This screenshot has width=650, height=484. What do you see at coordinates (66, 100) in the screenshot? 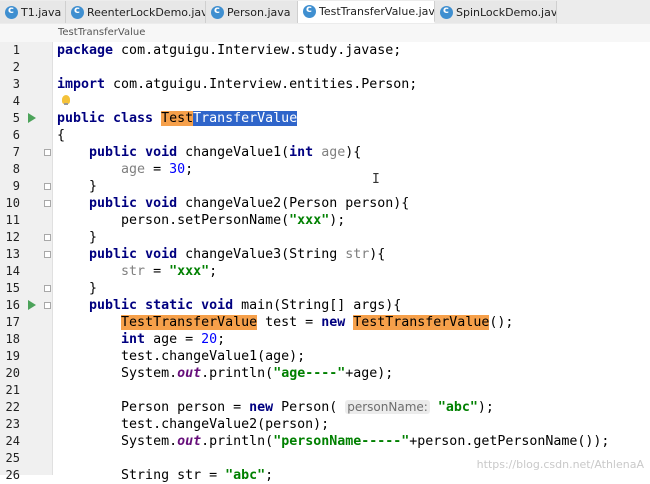
I see `lightbulb-icon` at bounding box center [66, 100].